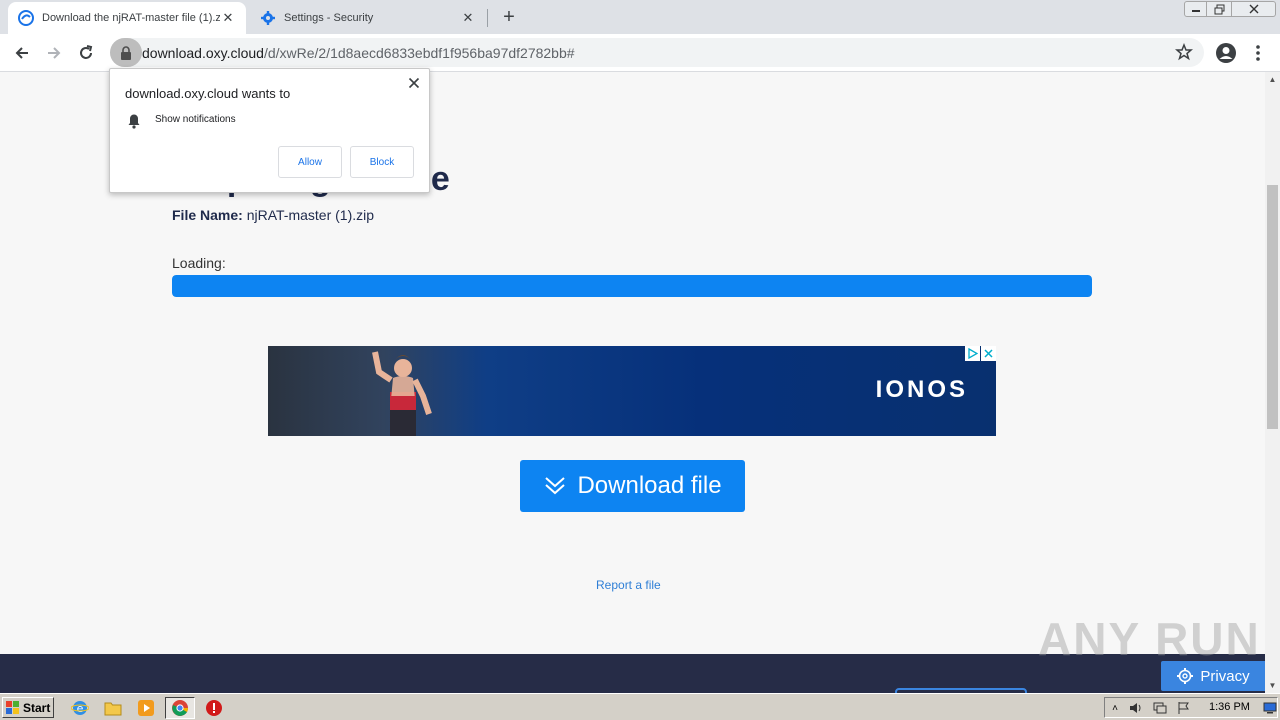 The image size is (1280, 720). I want to click on arrow-right-icon, so click(54, 53).